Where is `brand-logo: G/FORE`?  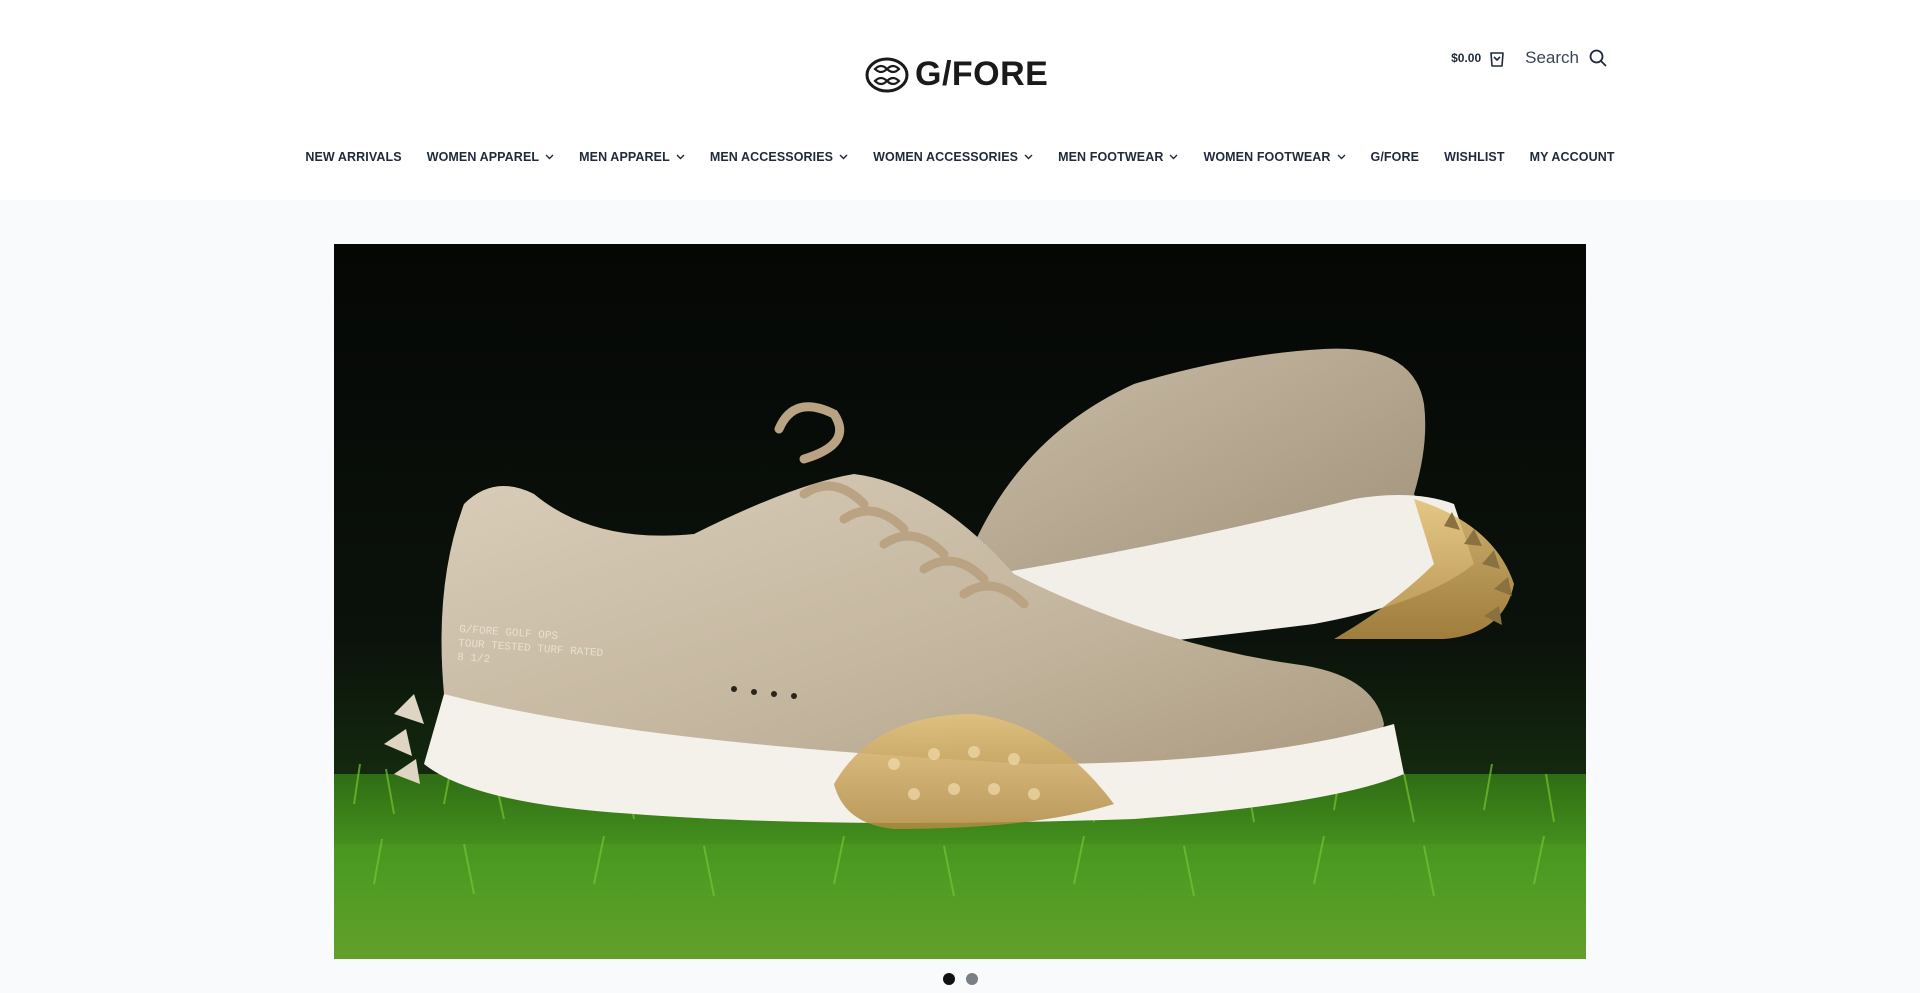 brand-logo: G/FORE is located at coordinates (956, 74).